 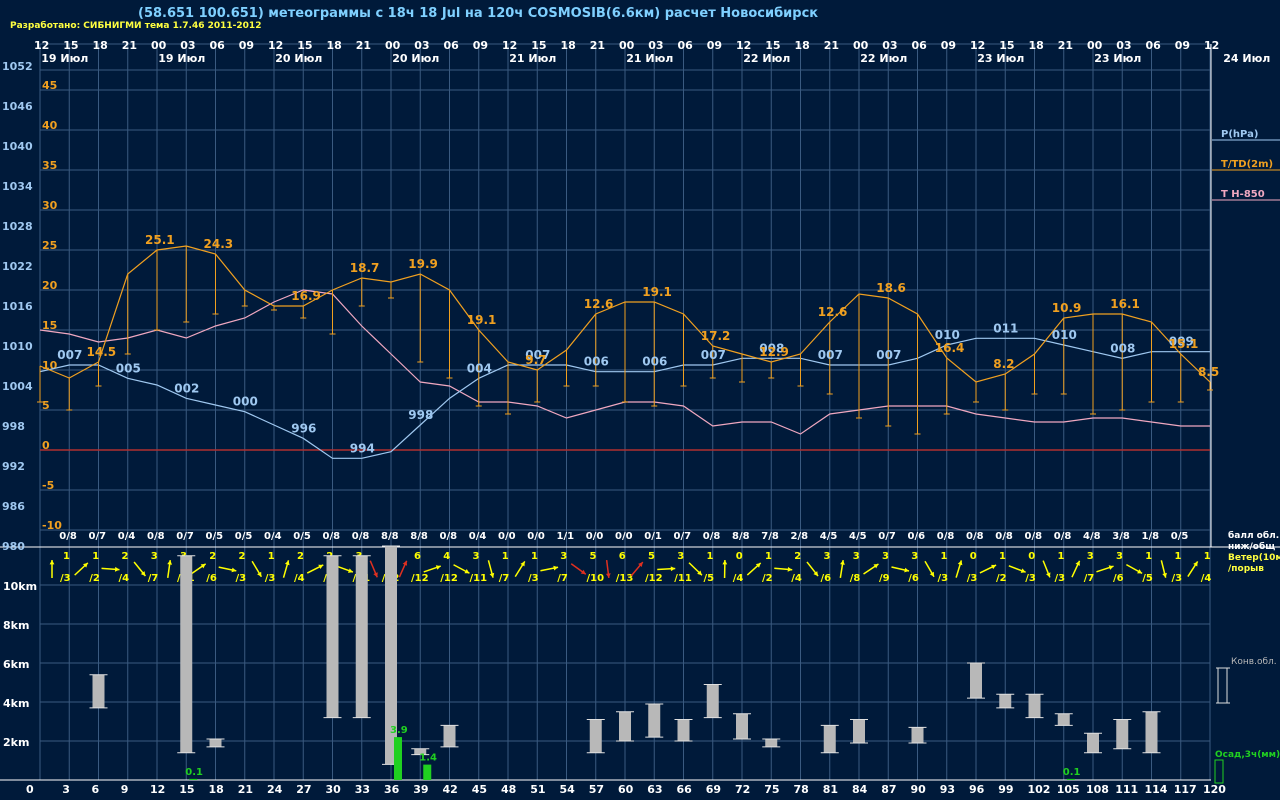 What do you see at coordinates (1139, 567) in the screenshot?
I see `wind-marker: 1/5` at bounding box center [1139, 567].